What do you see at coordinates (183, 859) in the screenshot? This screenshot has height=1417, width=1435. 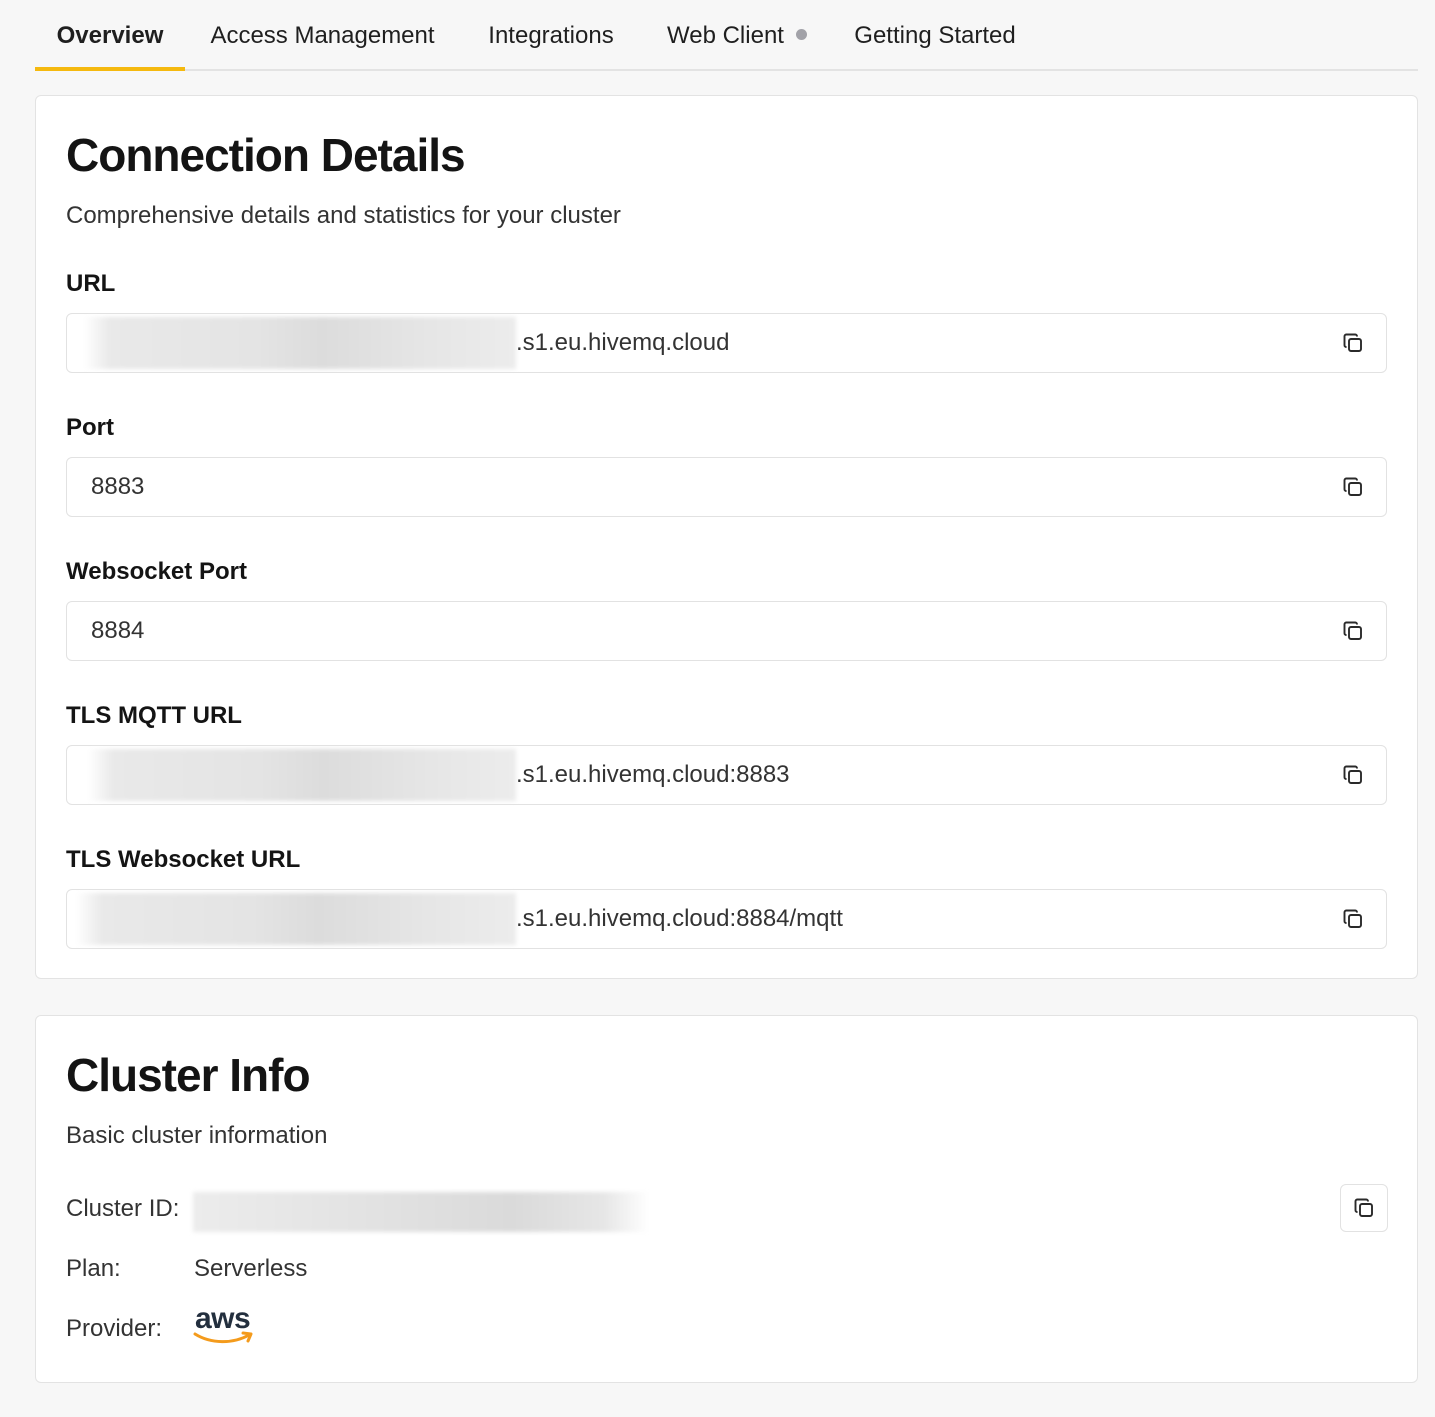 I see `tls-websocket-url-label: TLS Websocket URL` at bounding box center [183, 859].